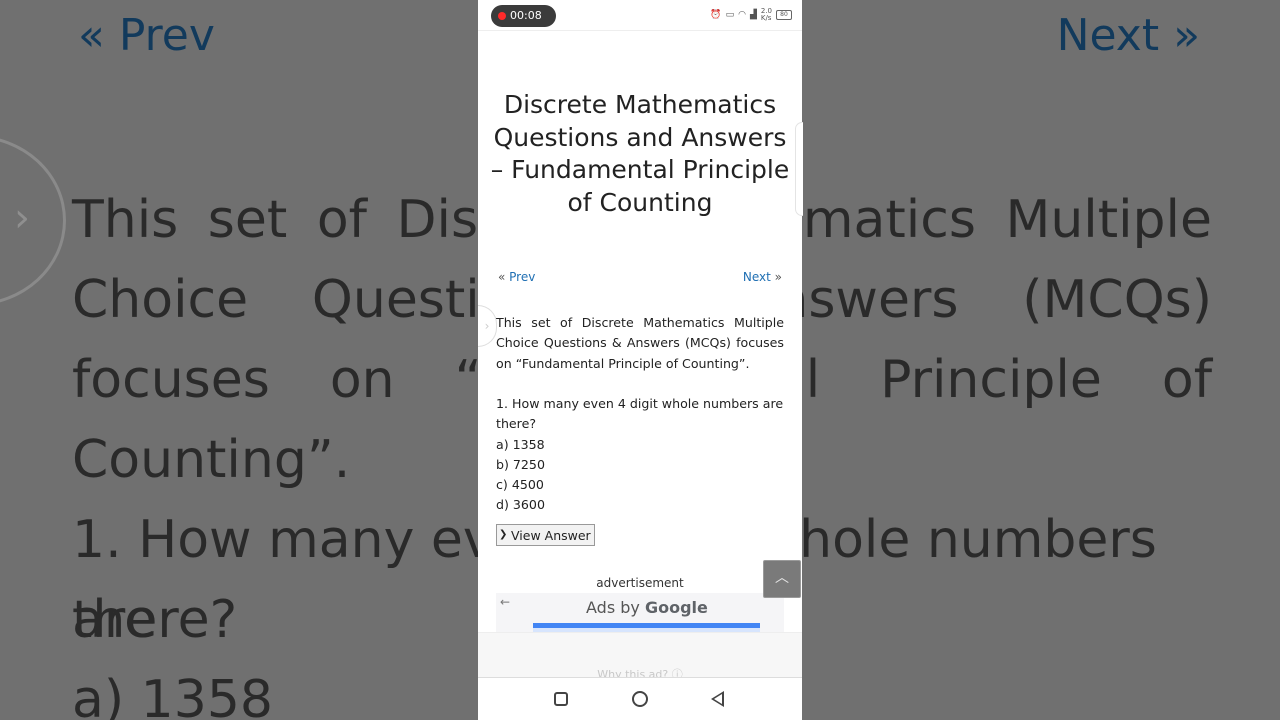 This screenshot has height=720, width=1280. What do you see at coordinates (503, 534) in the screenshot?
I see `chevron-down-icon: ❯` at bounding box center [503, 534].